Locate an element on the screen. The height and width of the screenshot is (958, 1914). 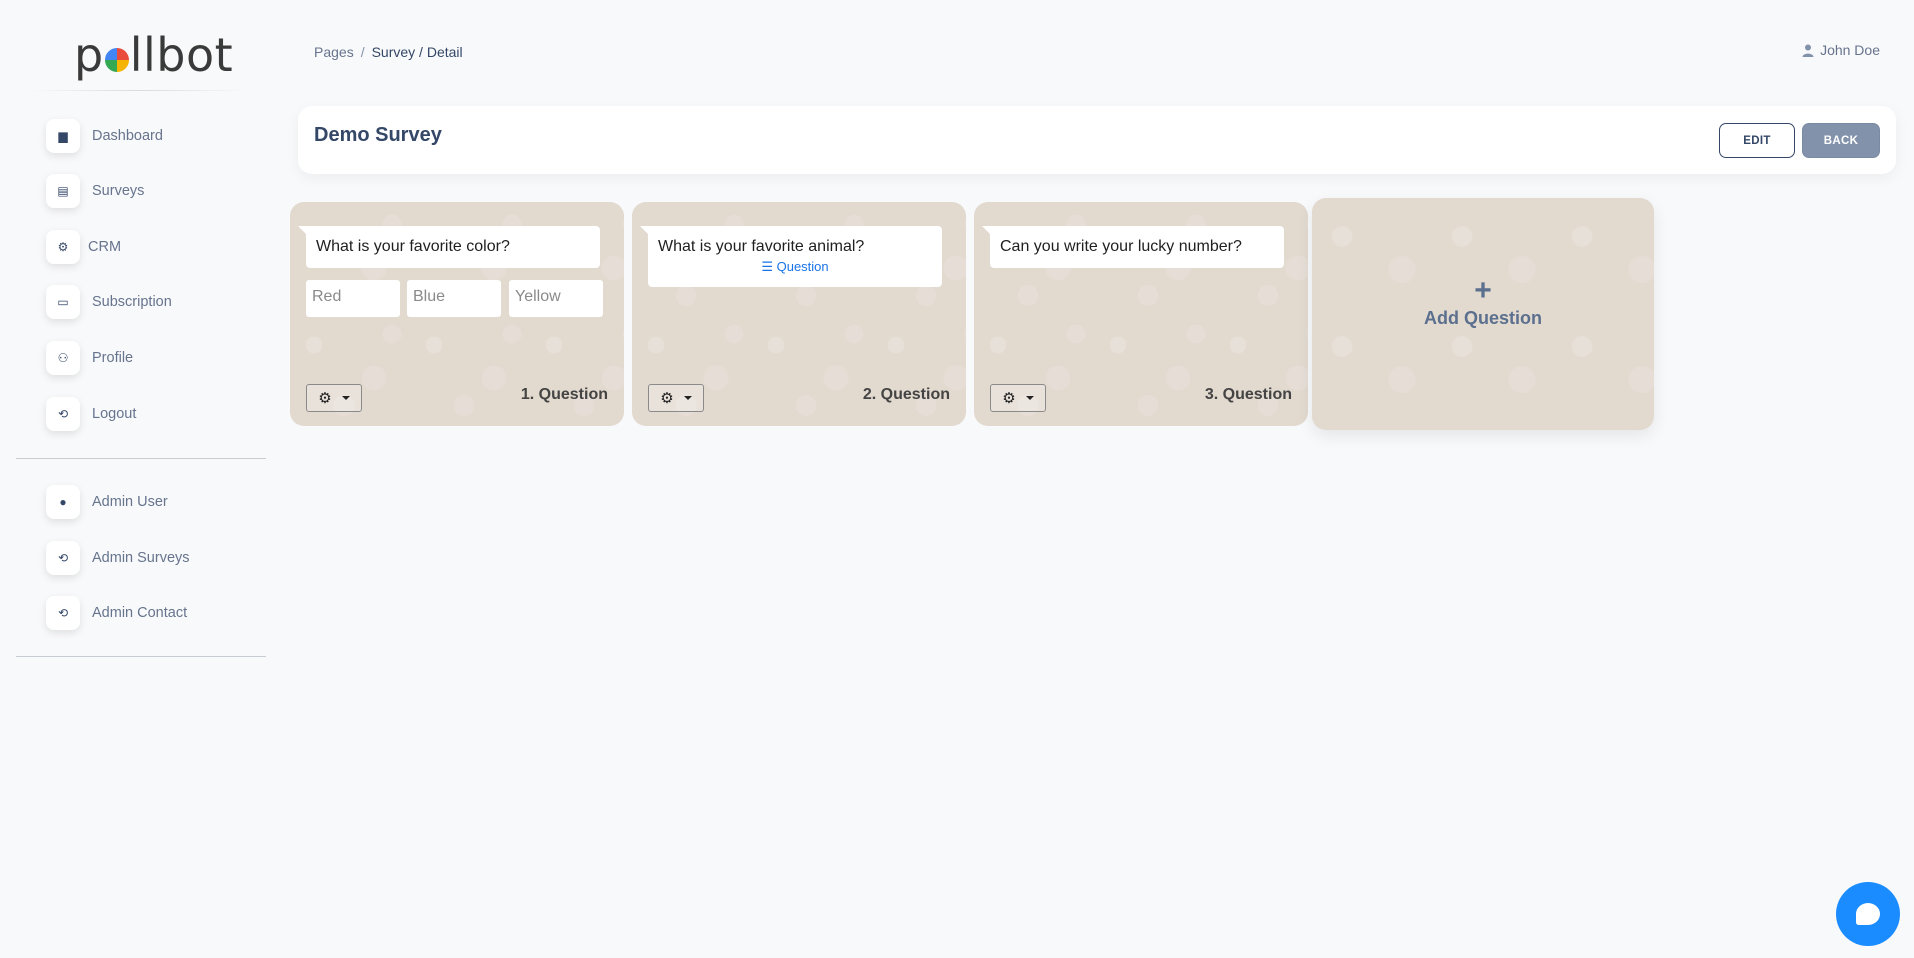
sidebar-item-dashboard: ▆ Dashboard is located at coordinates (104, 136).